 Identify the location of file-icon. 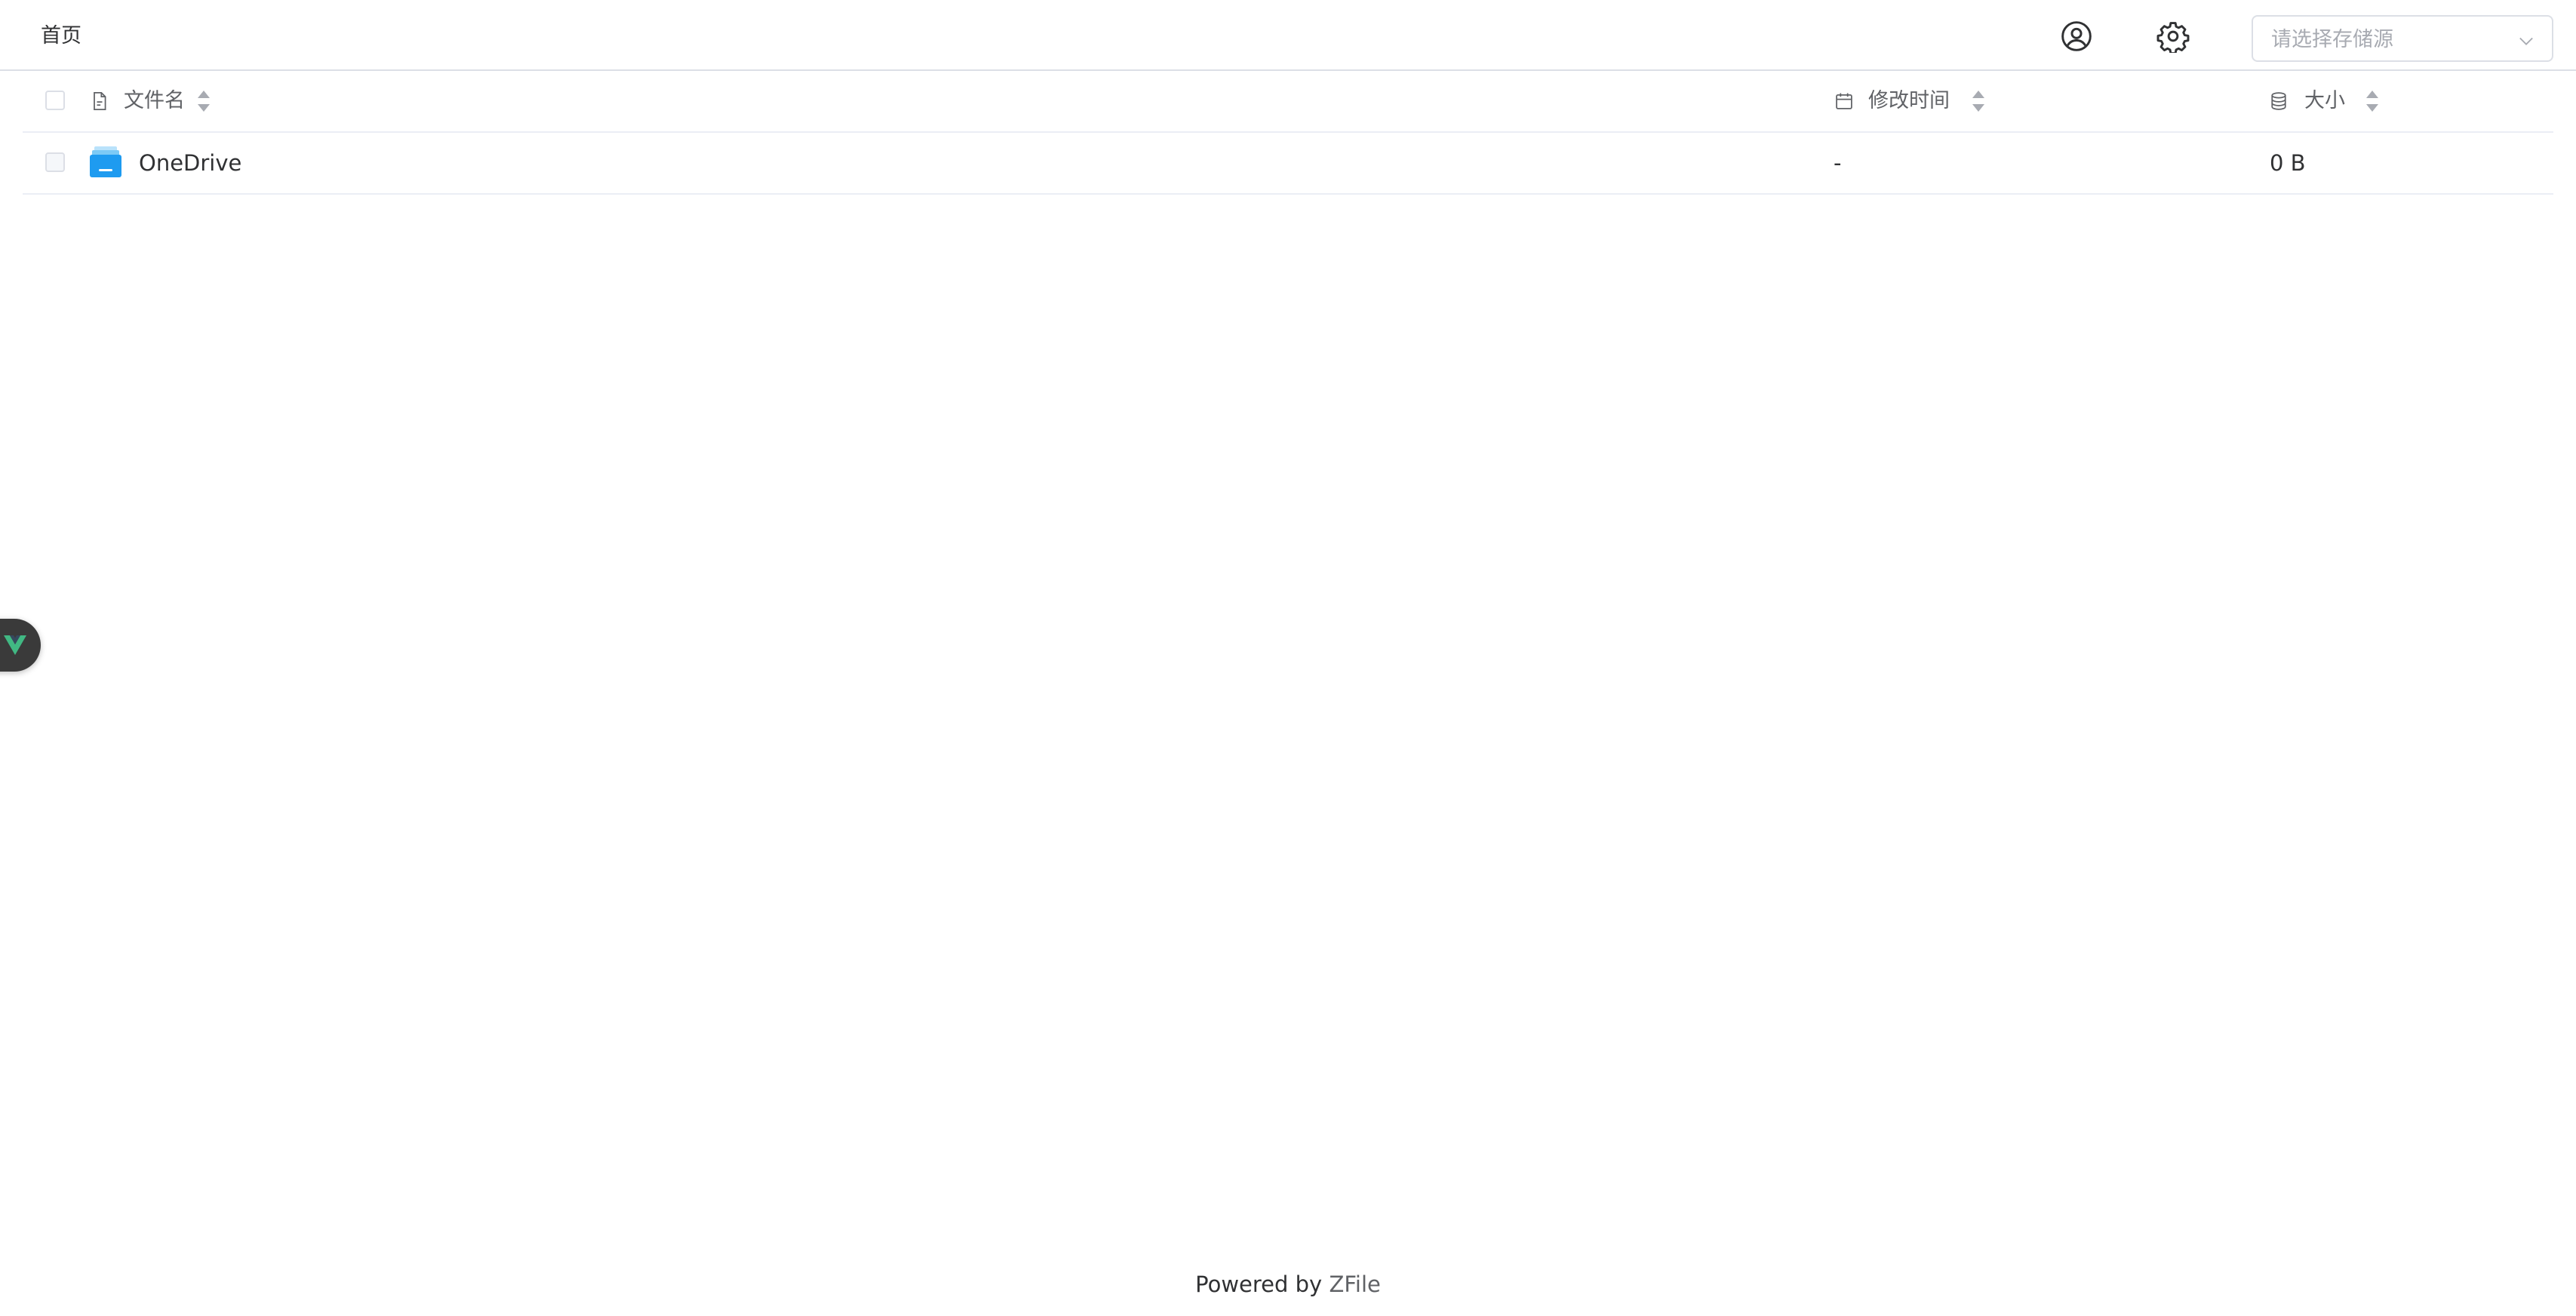
(99, 102).